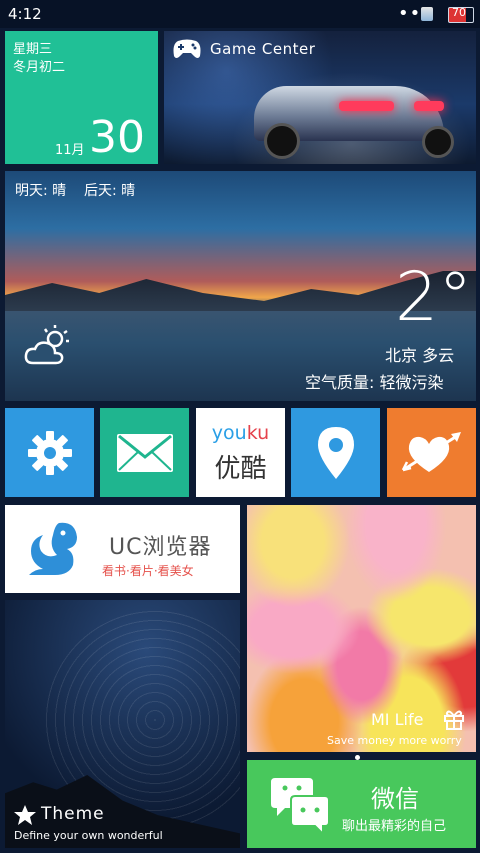  What do you see at coordinates (187, 51) in the screenshot?
I see `gamepad-icon` at bounding box center [187, 51].